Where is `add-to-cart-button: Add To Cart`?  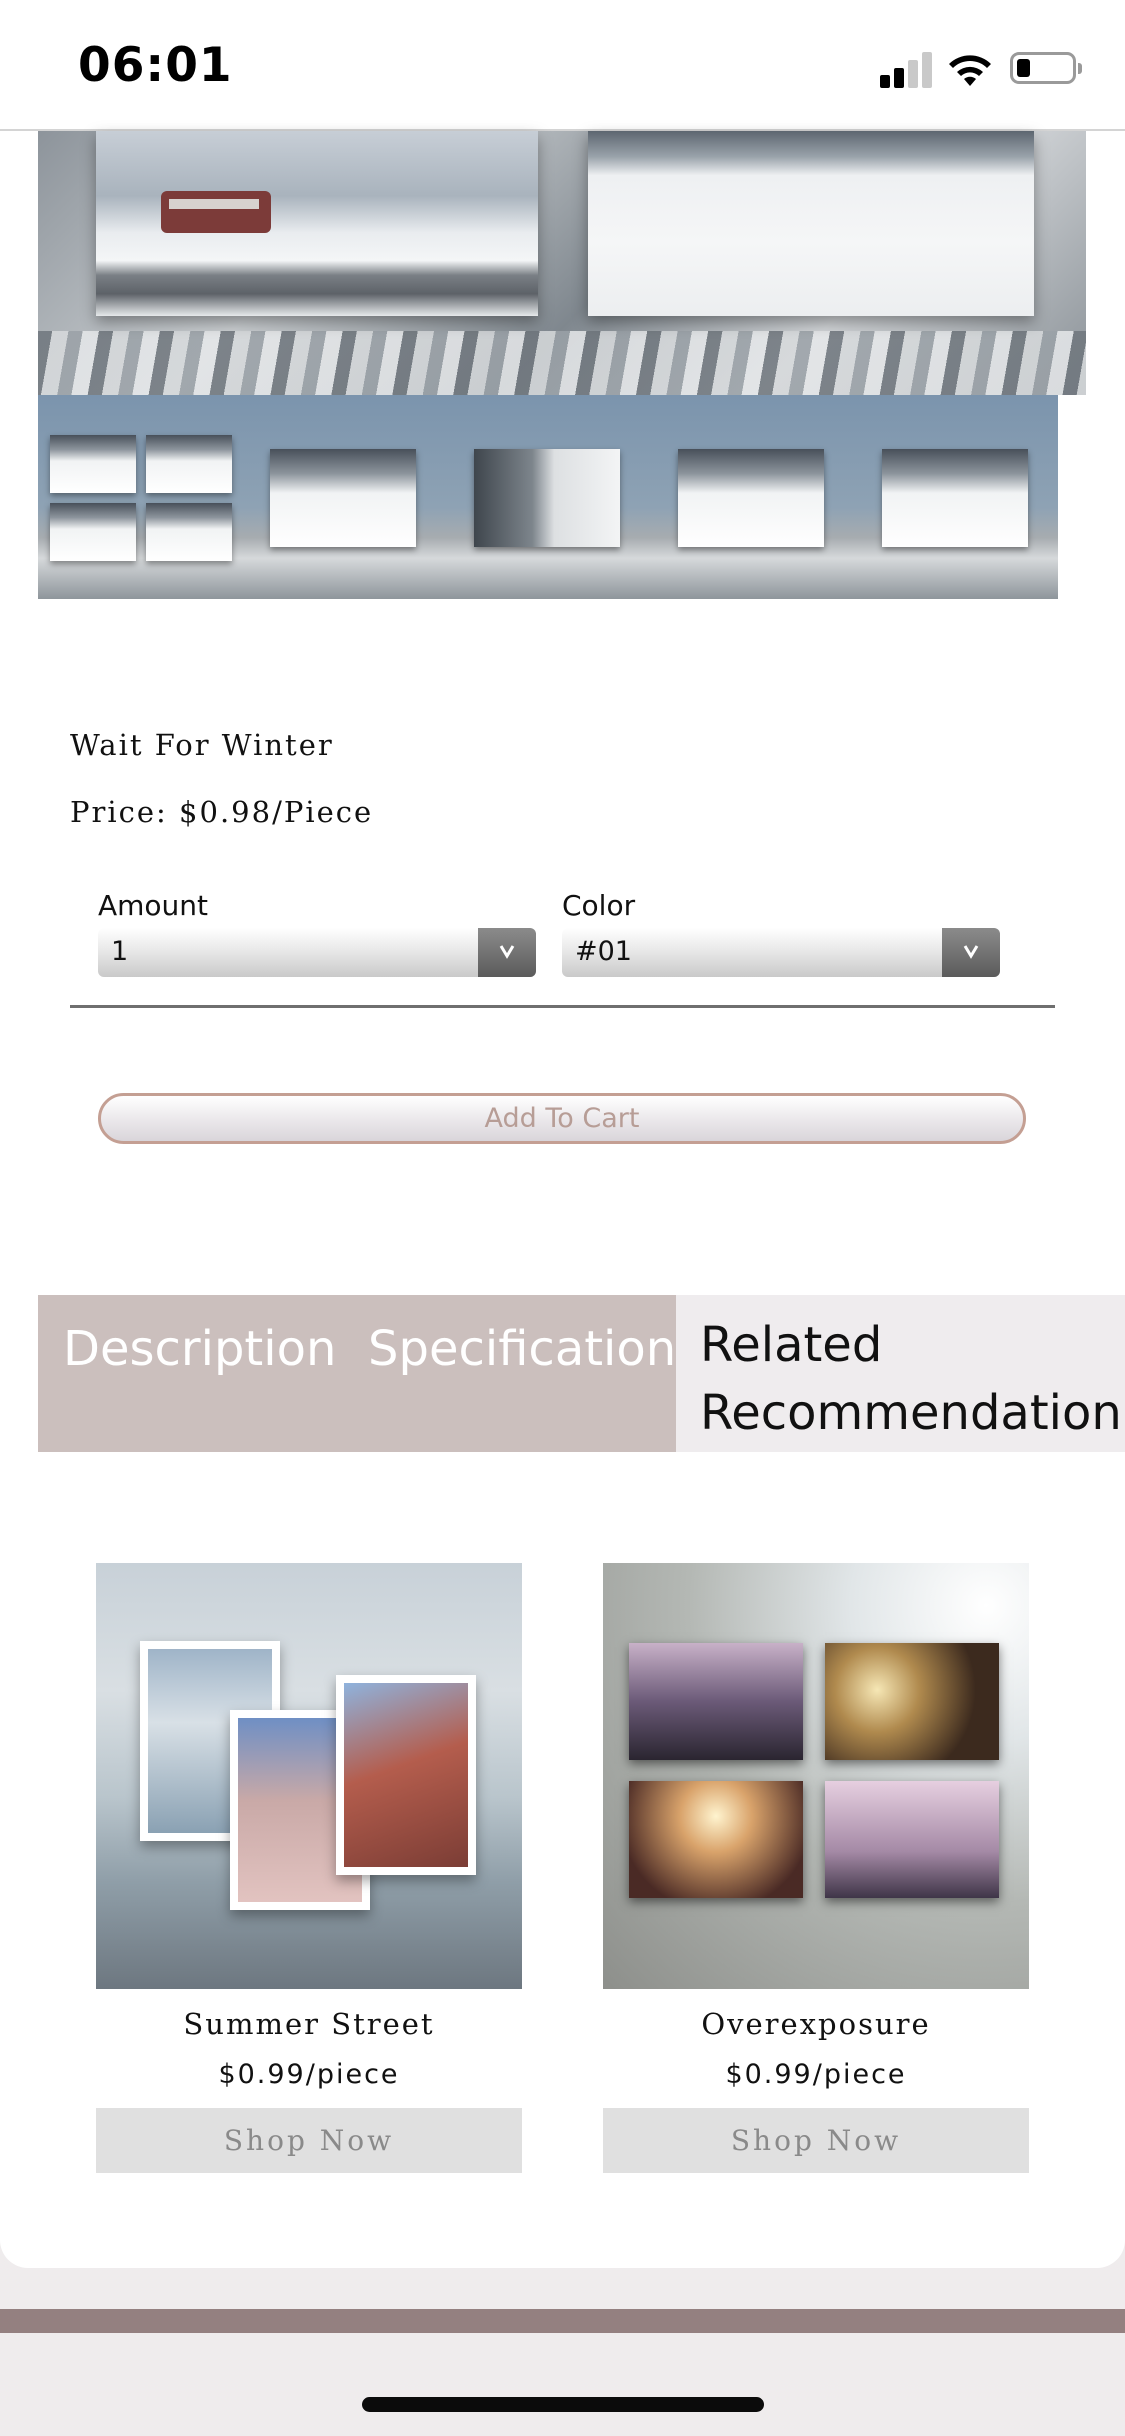
add-to-cart-button: Add To Cart is located at coordinates (562, 1118).